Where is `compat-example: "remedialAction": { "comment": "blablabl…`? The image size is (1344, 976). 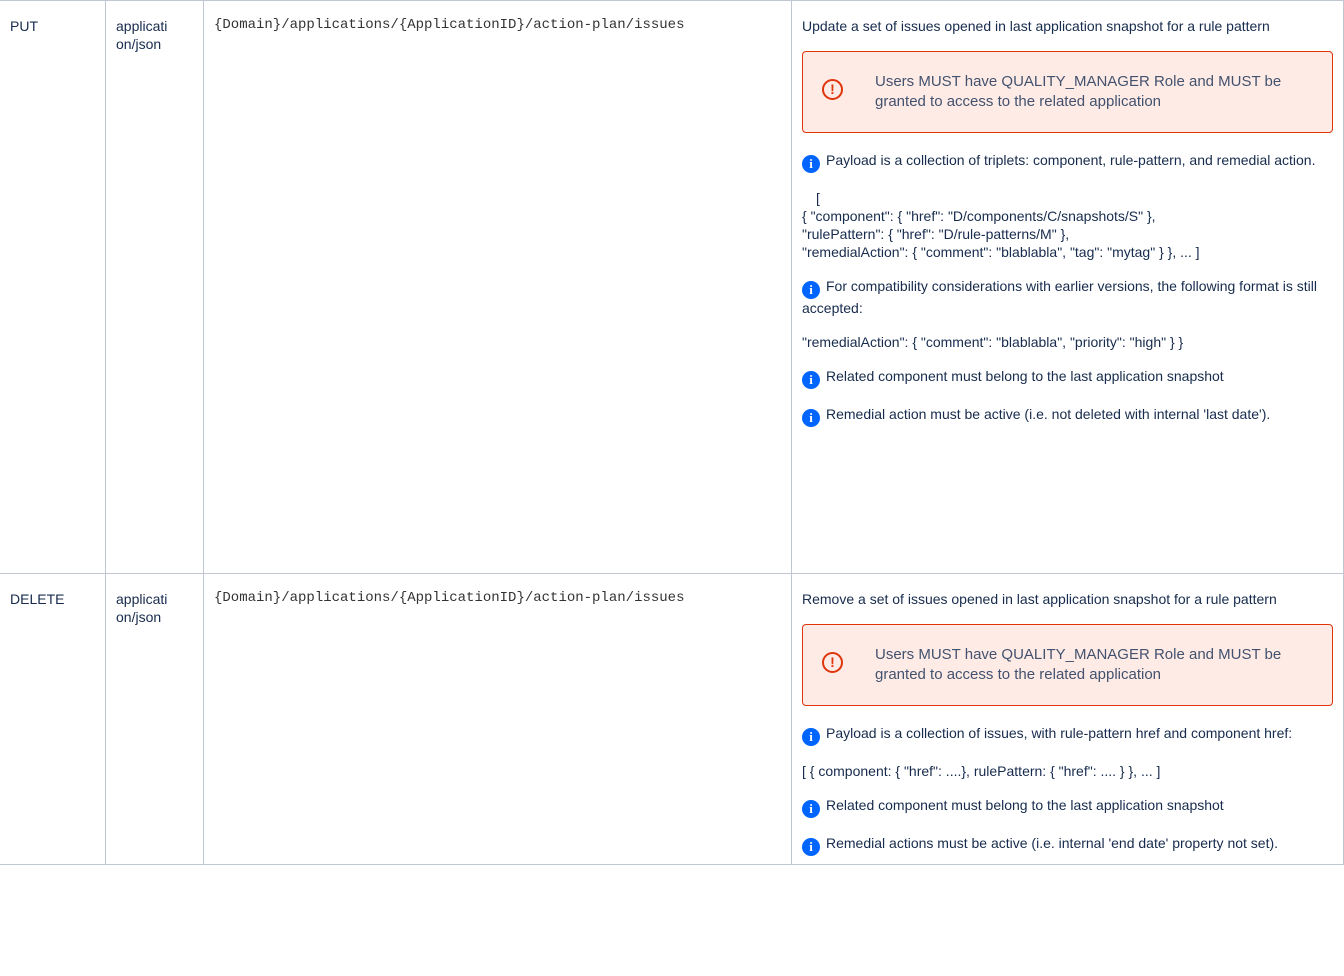
compat-example: "remedialAction": { "comment": "blablabl… is located at coordinates (993, 342).